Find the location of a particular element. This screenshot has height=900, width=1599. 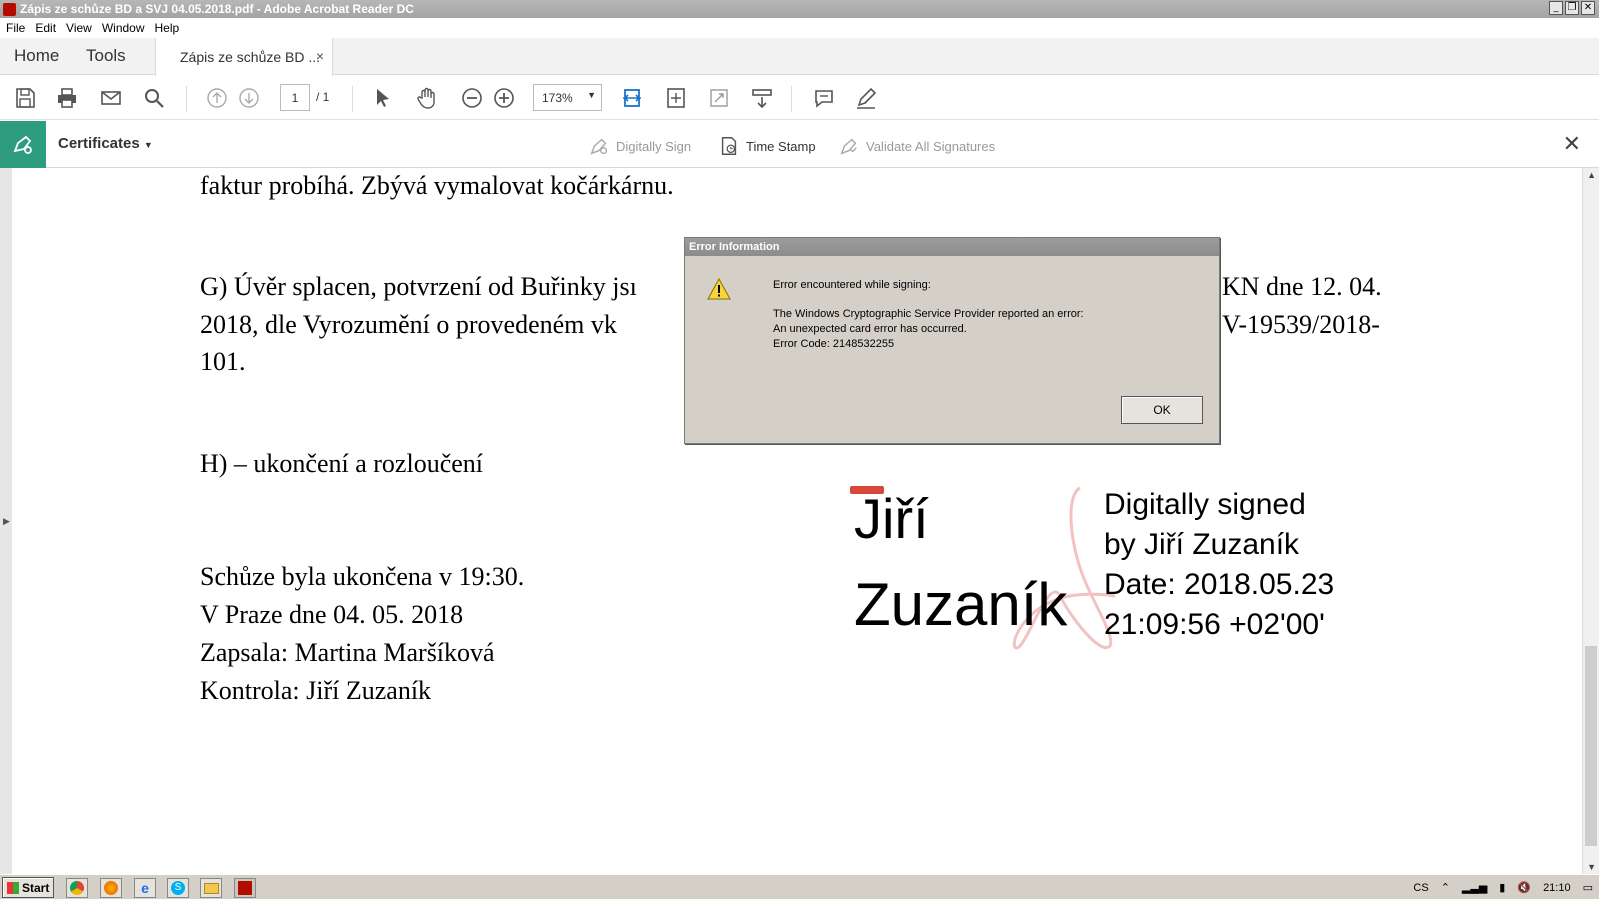

menu-view: View is located at coordinates (79, 28).